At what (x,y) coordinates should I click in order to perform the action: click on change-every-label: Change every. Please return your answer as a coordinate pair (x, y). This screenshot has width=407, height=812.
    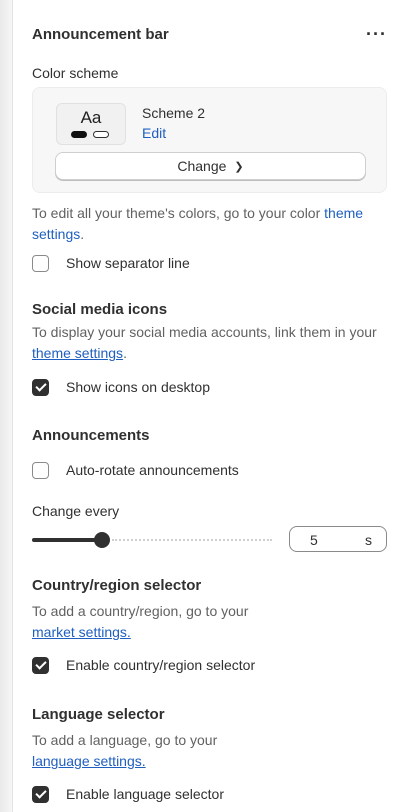
    Looking at the image, I should click on (76, 511).